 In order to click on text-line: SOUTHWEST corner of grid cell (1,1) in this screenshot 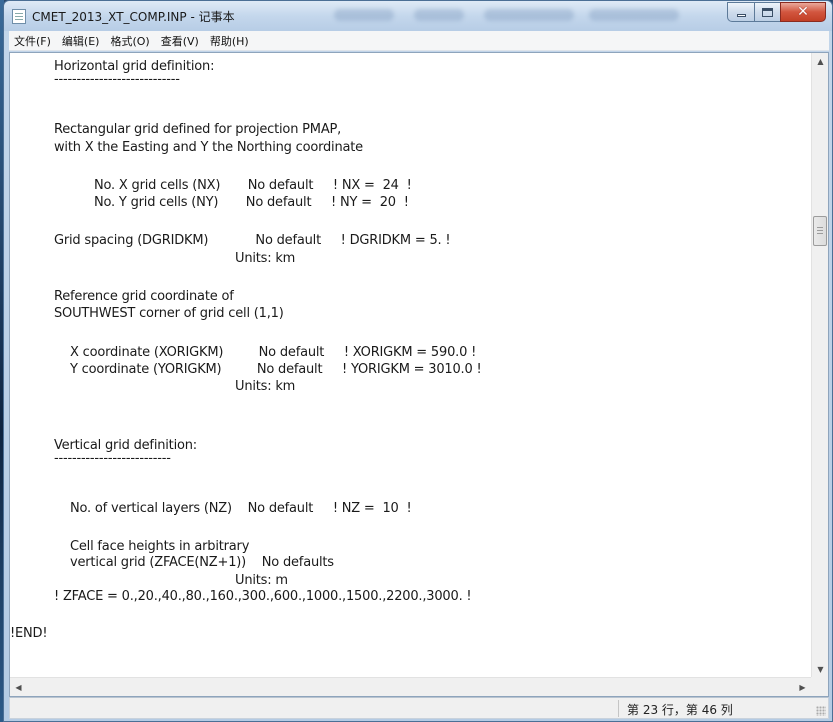, I will do `click(169, 313)`.